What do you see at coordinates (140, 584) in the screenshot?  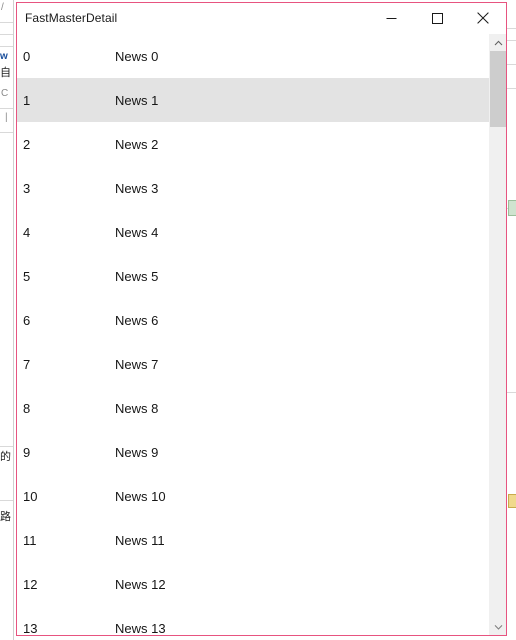 I see `row-title: News 12` at bounding box center [140, 584].